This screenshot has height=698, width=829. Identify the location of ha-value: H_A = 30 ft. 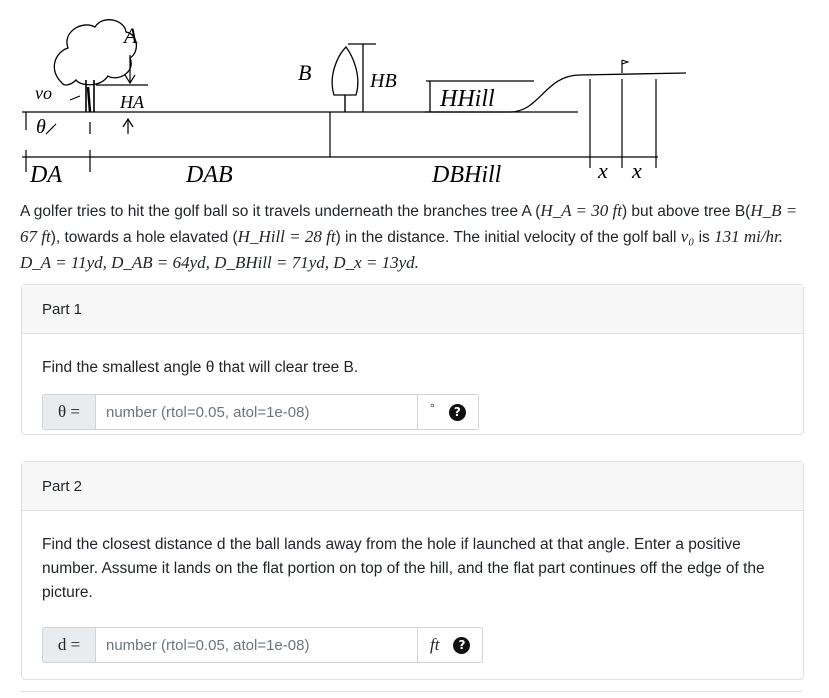
(581, 210).